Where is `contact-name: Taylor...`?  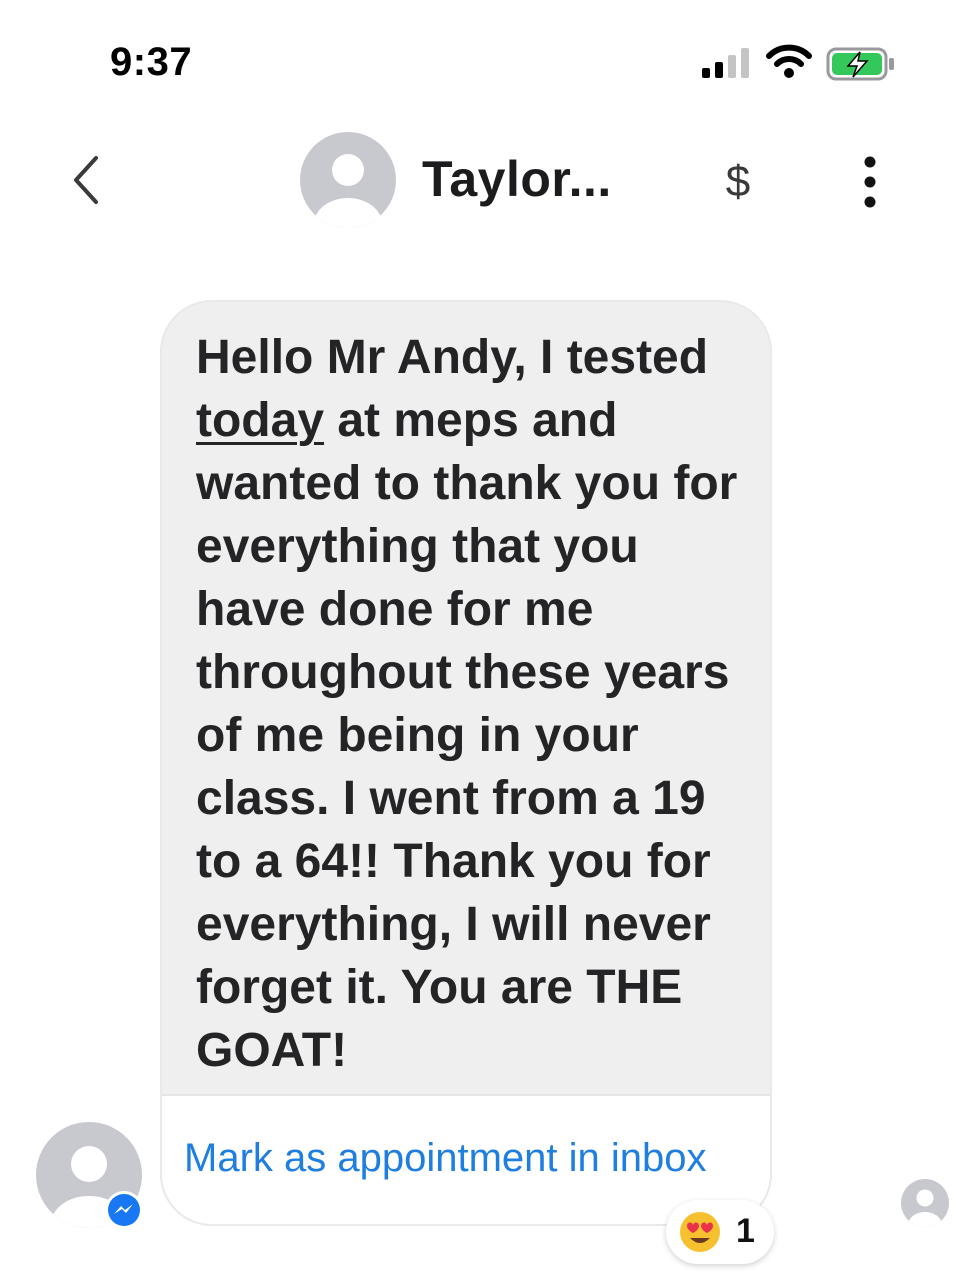
contact-name: Taylor... is located at coordinates (517, 179).